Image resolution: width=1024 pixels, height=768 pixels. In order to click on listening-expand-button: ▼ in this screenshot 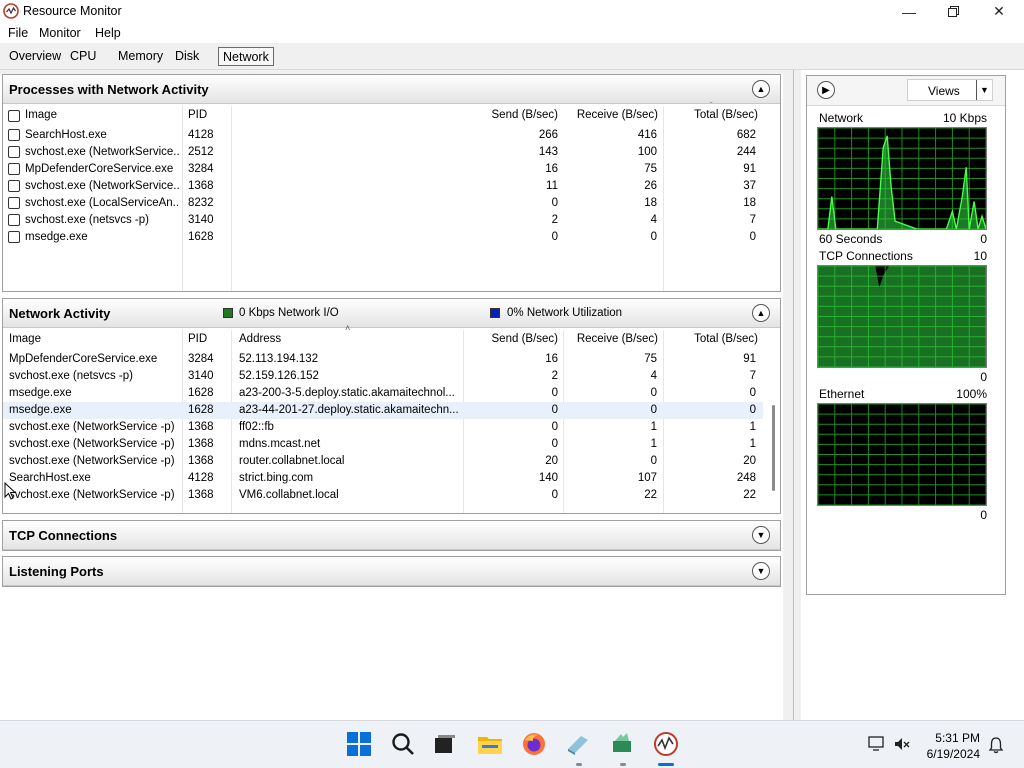, I will do `click(761, 571)`.